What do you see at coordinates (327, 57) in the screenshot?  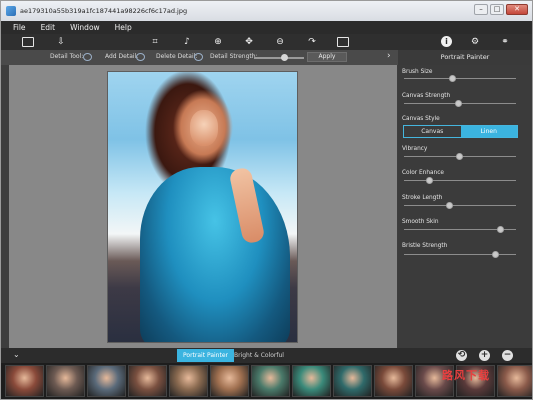 I see `apply-button: Apply` at bounding box center [327, 57].